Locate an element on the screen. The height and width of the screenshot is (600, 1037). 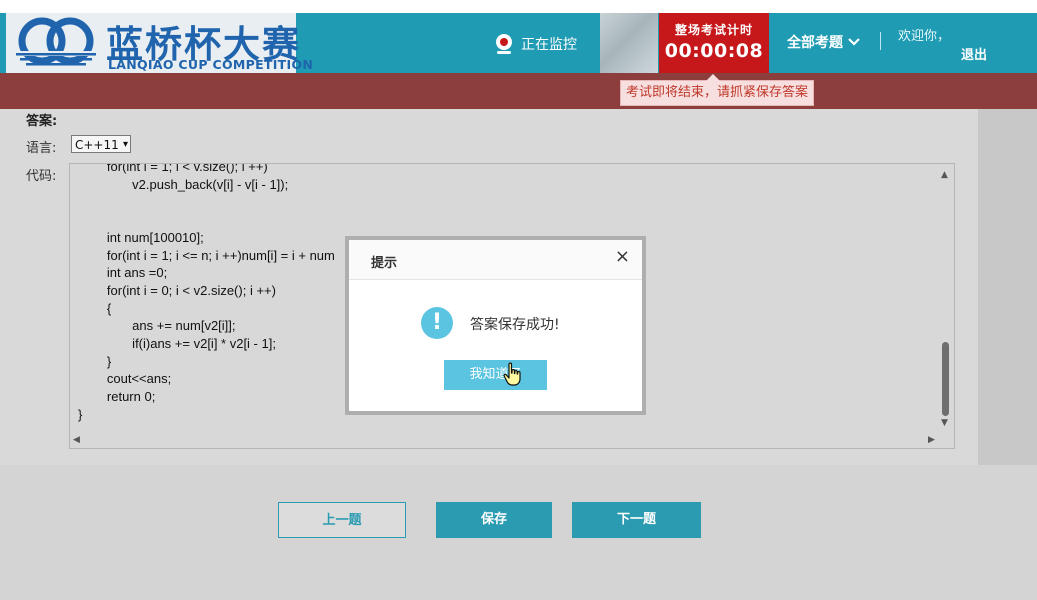
language-select: C++11 ▾ is located at coordinates (101, 144).